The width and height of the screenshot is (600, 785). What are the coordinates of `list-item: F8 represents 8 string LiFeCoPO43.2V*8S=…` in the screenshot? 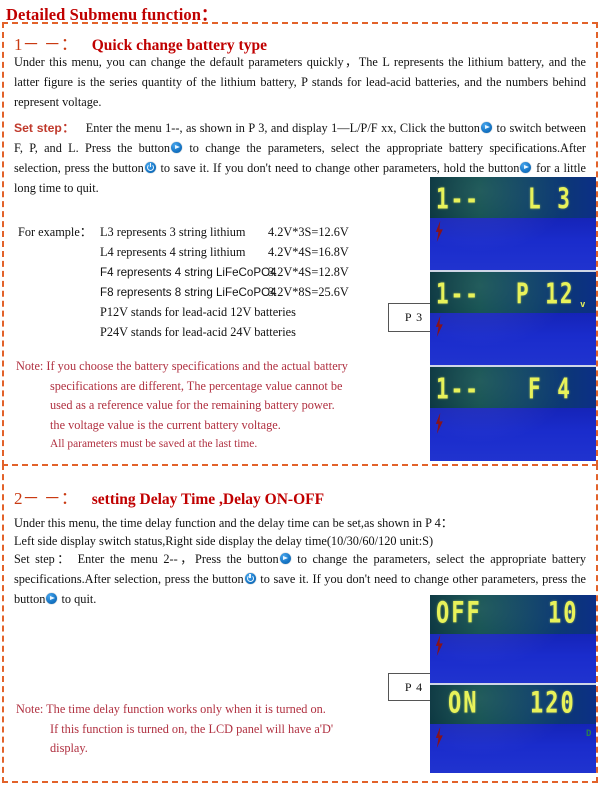 It's located at (224, 292).